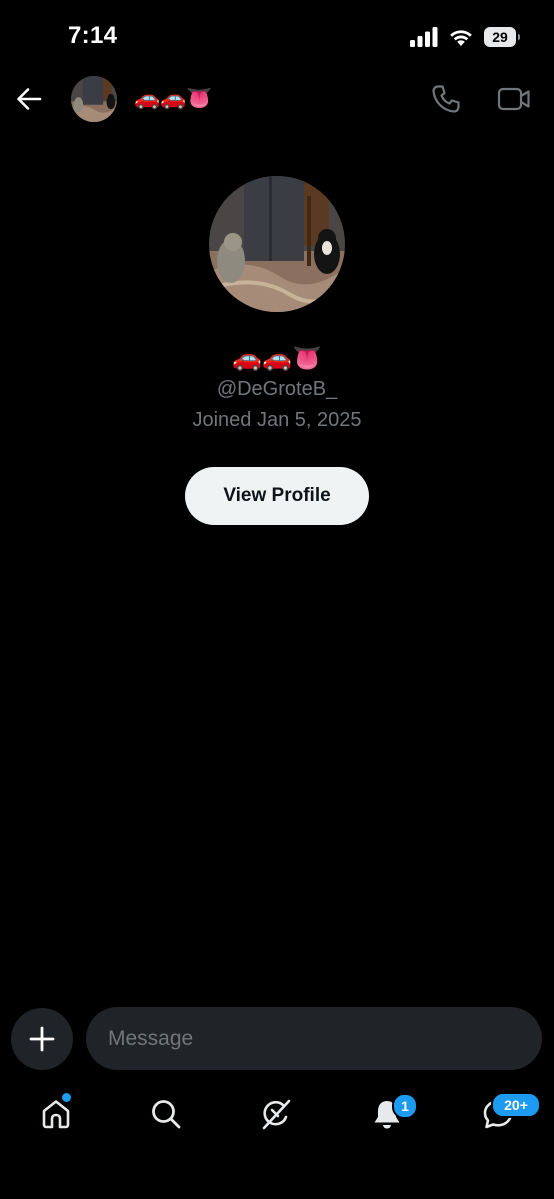 The width and height of the screenshot is (554, 1199). I want to click on notifications-badge: 1, so click(405, 1106).